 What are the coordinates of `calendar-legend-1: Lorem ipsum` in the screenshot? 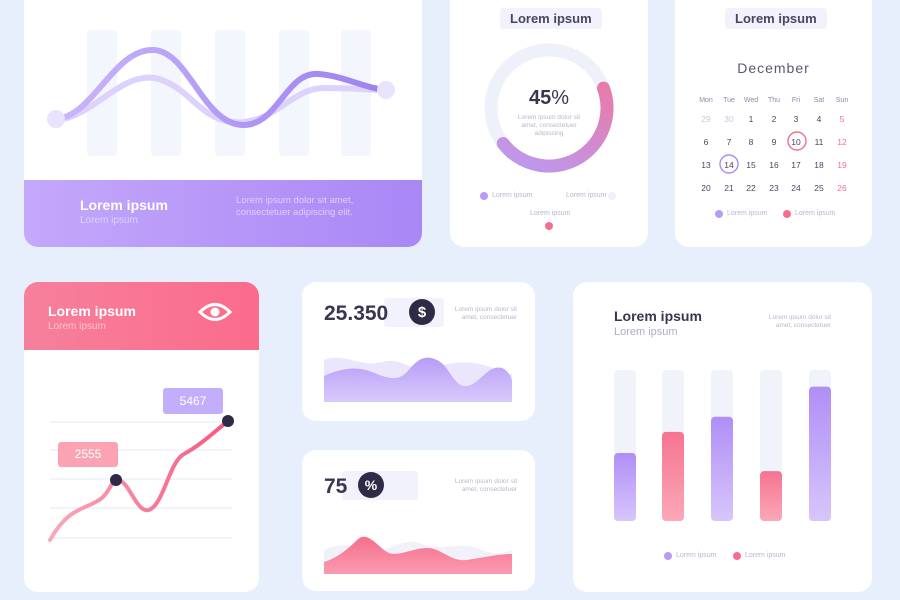 It's located at (747, 213).